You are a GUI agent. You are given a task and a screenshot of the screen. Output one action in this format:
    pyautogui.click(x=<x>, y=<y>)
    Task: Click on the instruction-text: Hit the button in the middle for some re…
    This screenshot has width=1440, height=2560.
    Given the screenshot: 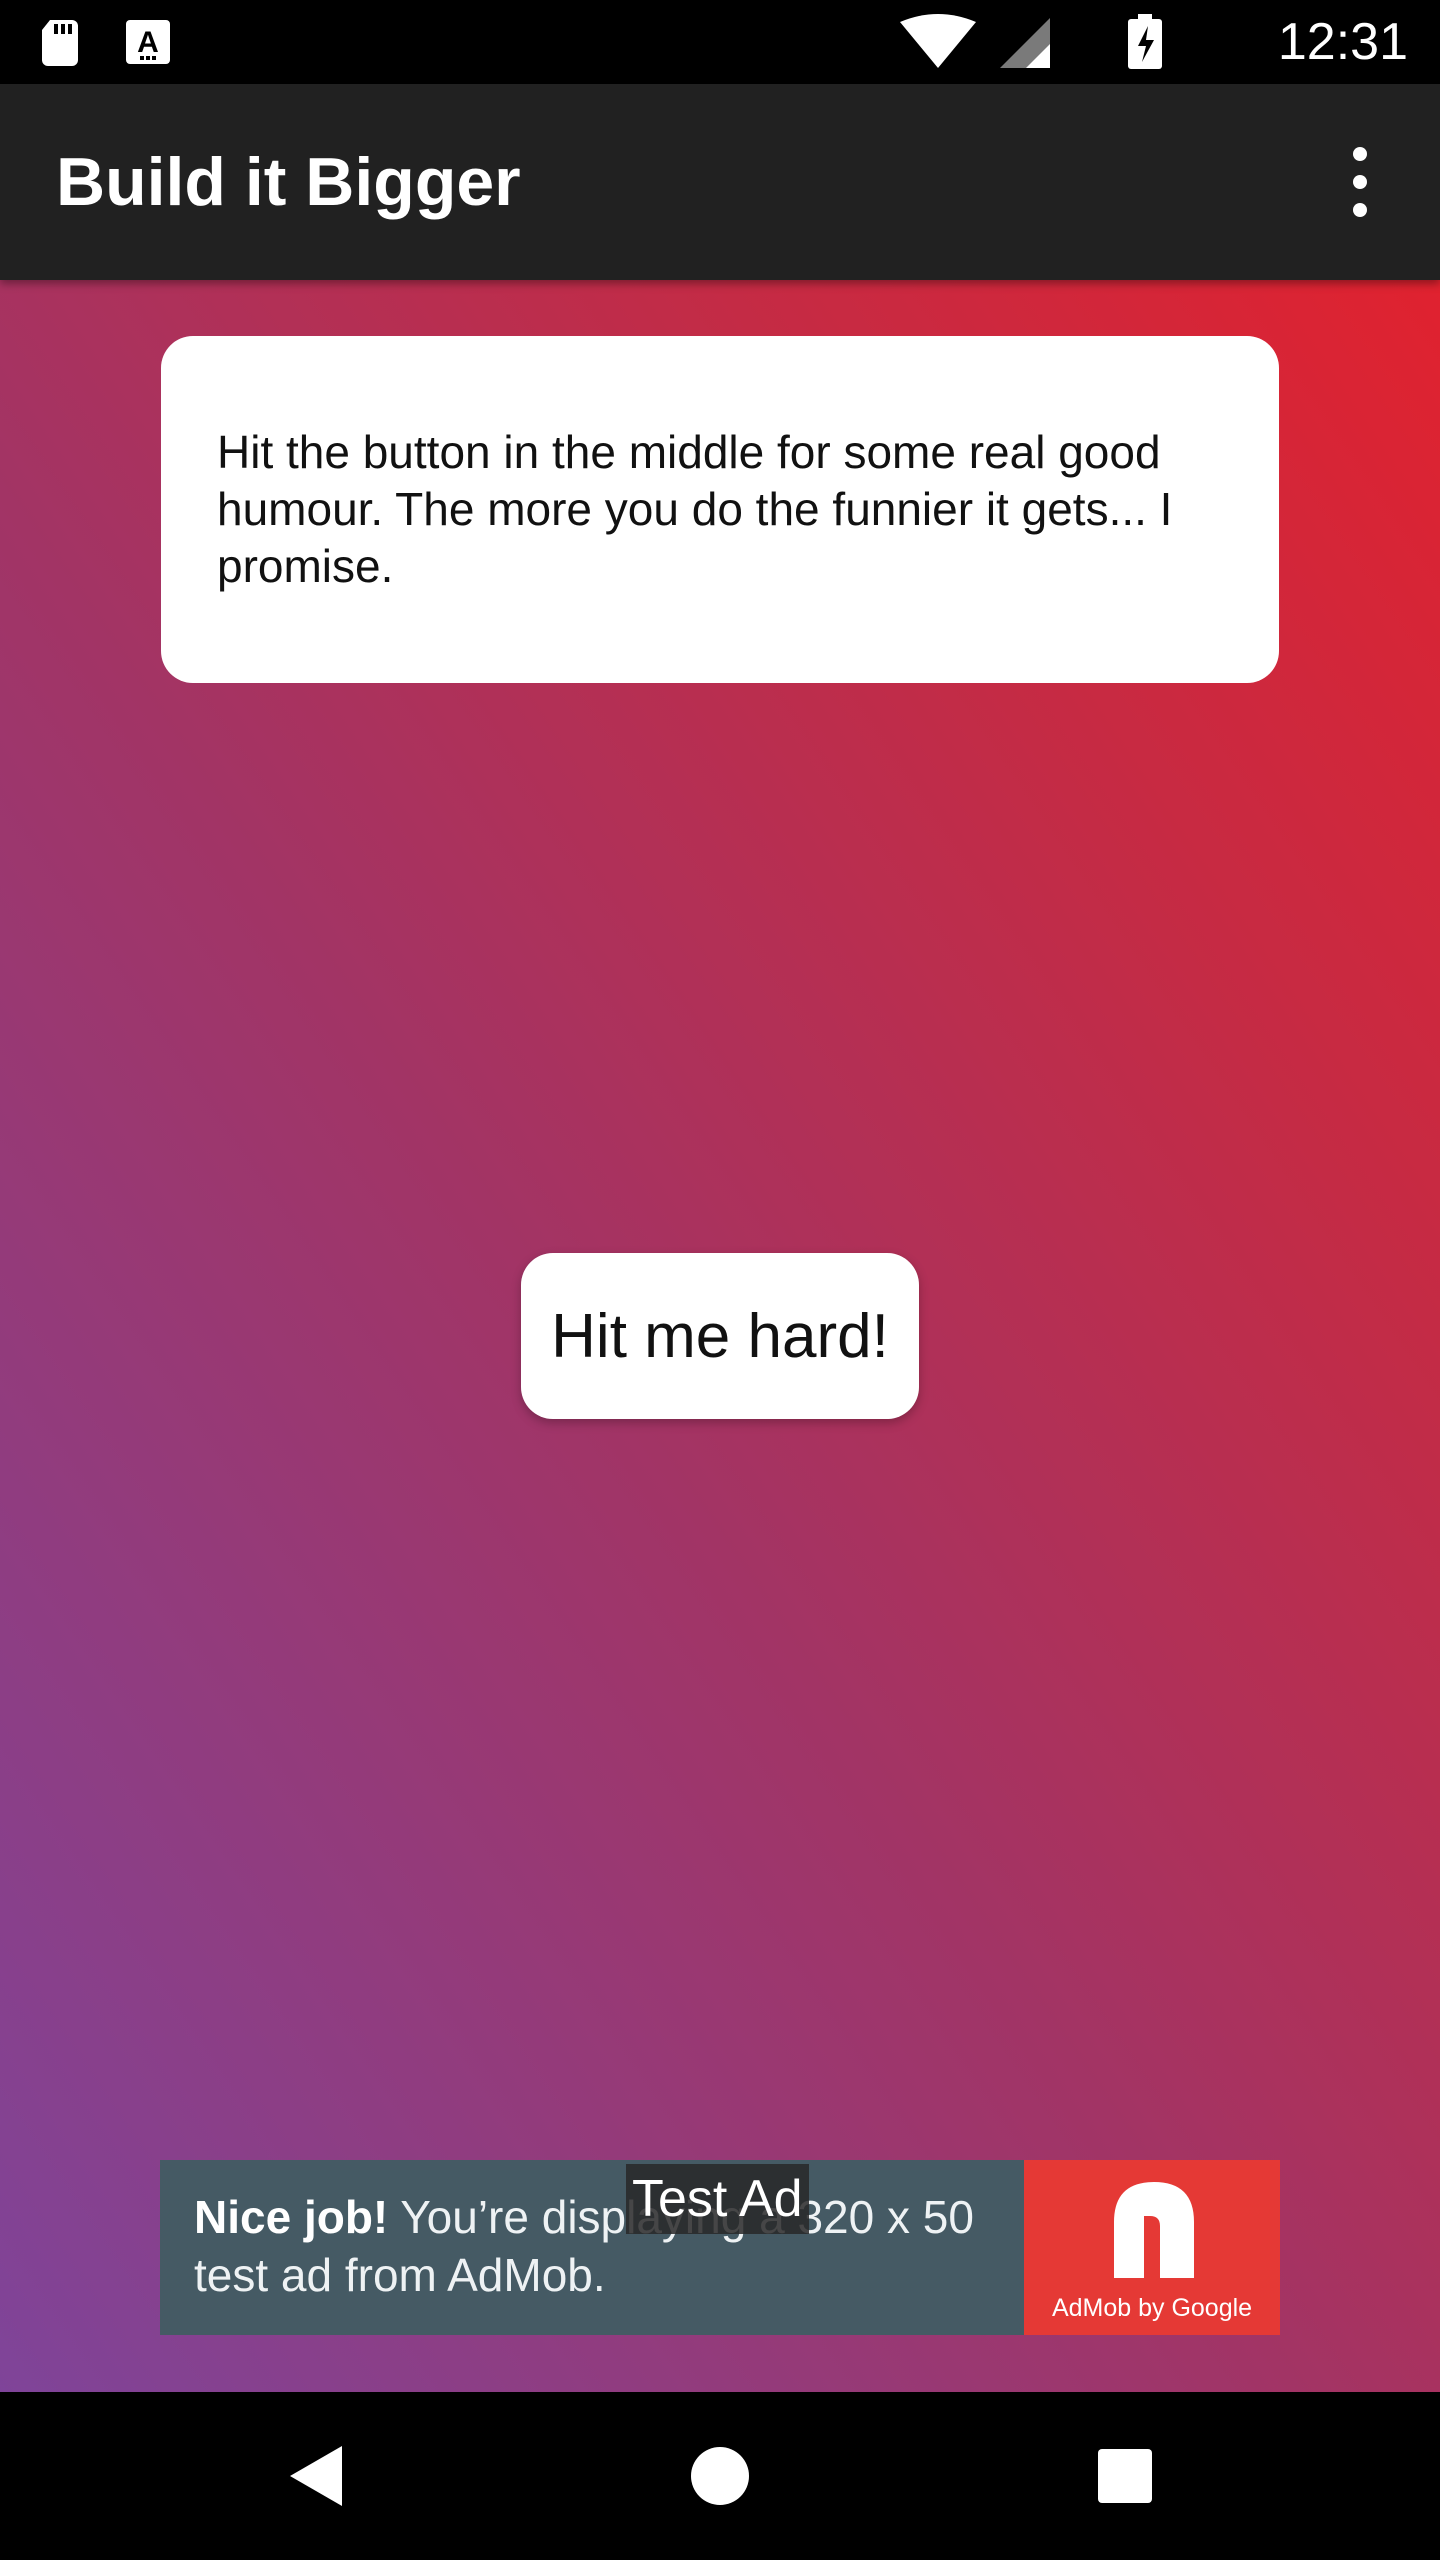 What is the action you would take?
    pyautogui.click(x=695, y=509)
    